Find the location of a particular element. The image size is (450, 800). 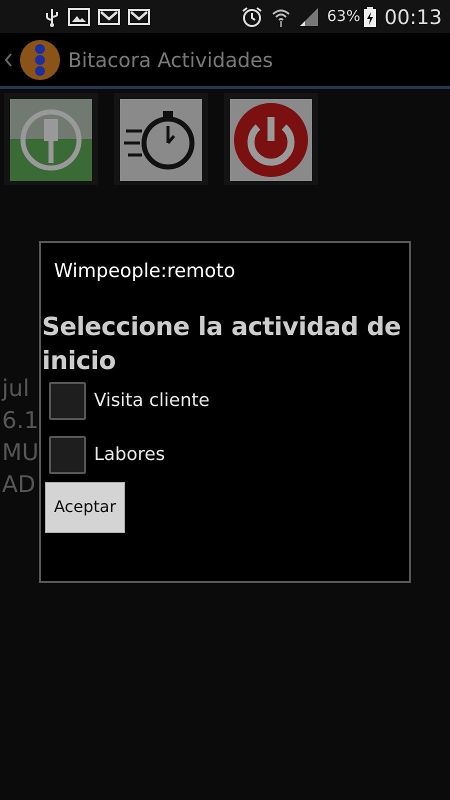

battery-charging-icon is located at coordinates (370, 16).